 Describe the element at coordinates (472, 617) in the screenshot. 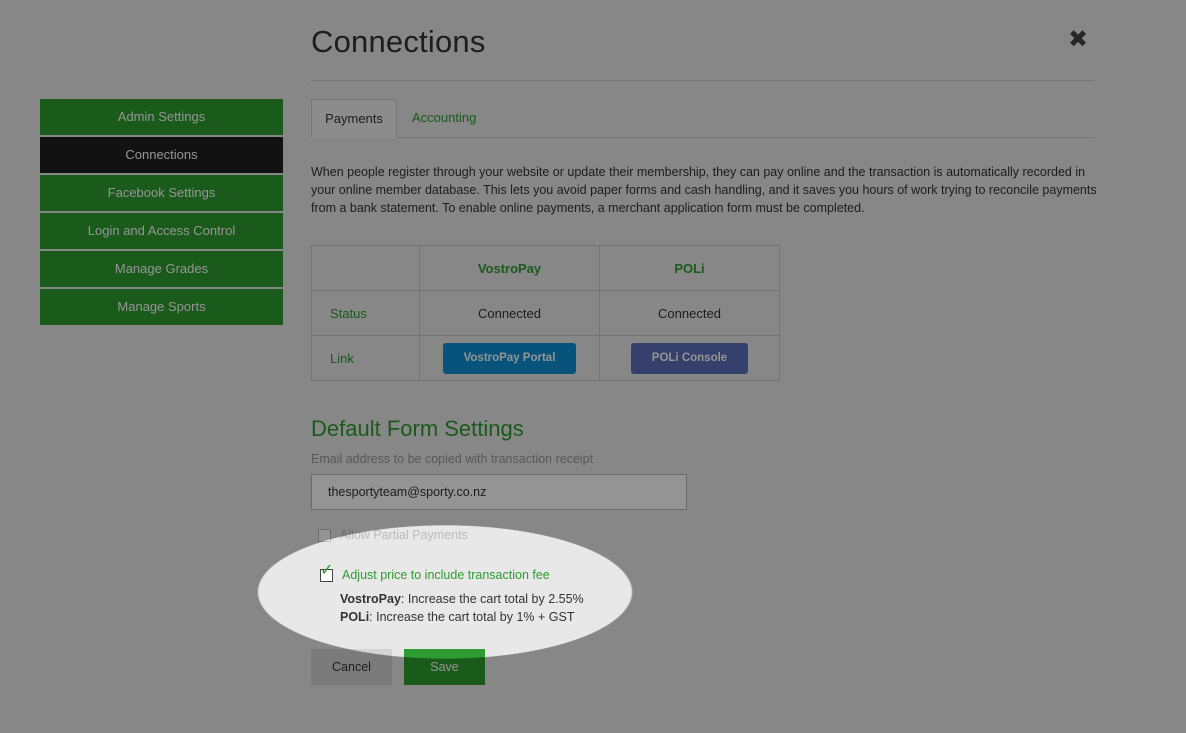

I see `poli-fee-text: : Increase the cart total by 1% + GST` at that location.